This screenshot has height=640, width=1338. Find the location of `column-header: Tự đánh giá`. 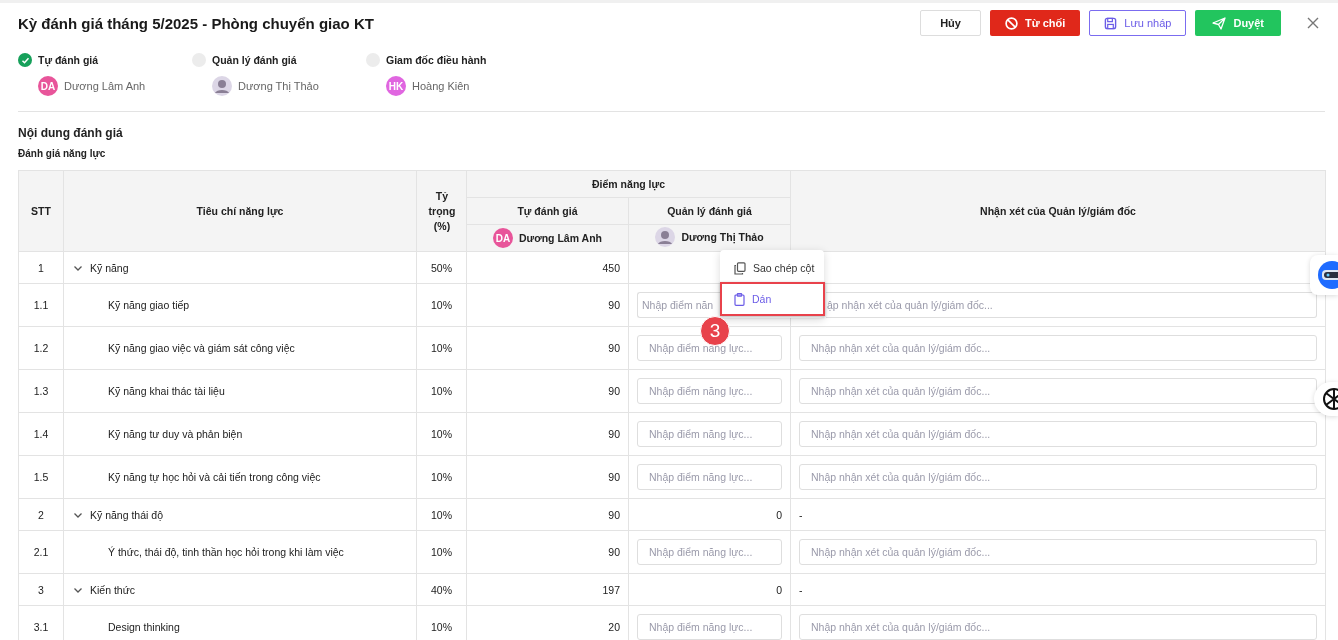

column-header: Tự đánh giá is located at coordinates (547, 211).